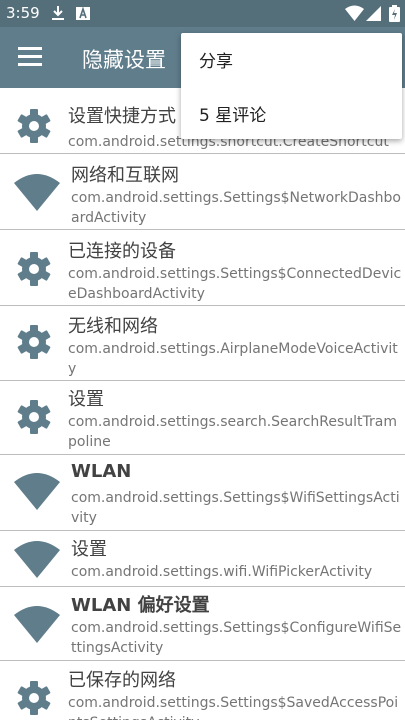 This screenshot has height=720, width=405. Describe the element at coordinates (394, 13) in the screenshot. I see `battery-icon` at that location.